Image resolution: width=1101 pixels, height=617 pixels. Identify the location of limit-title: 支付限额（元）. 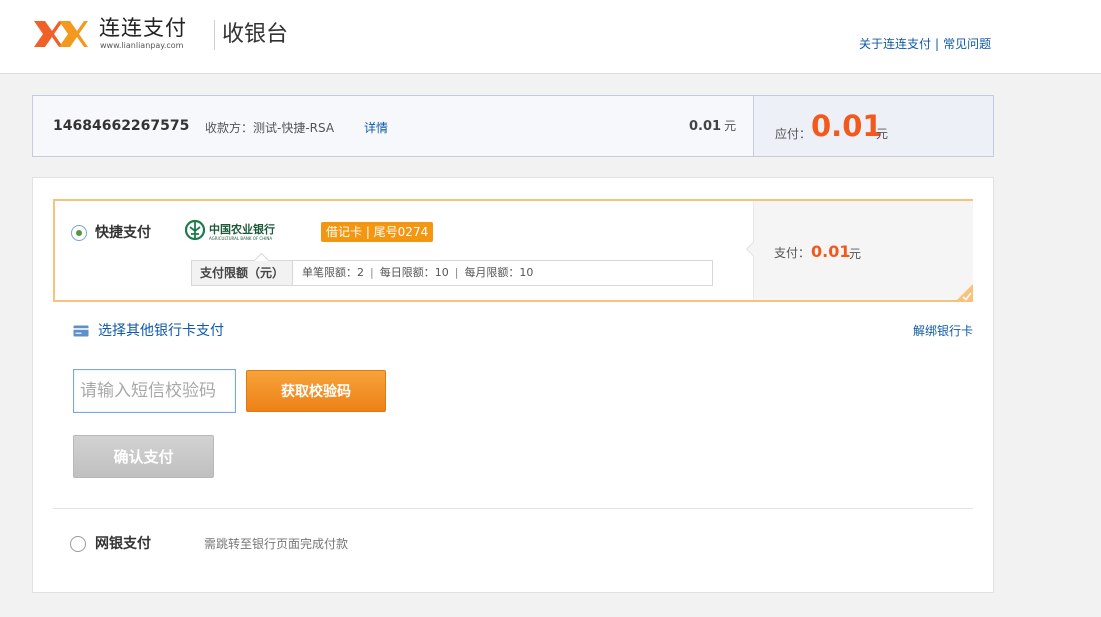
(242, 273).